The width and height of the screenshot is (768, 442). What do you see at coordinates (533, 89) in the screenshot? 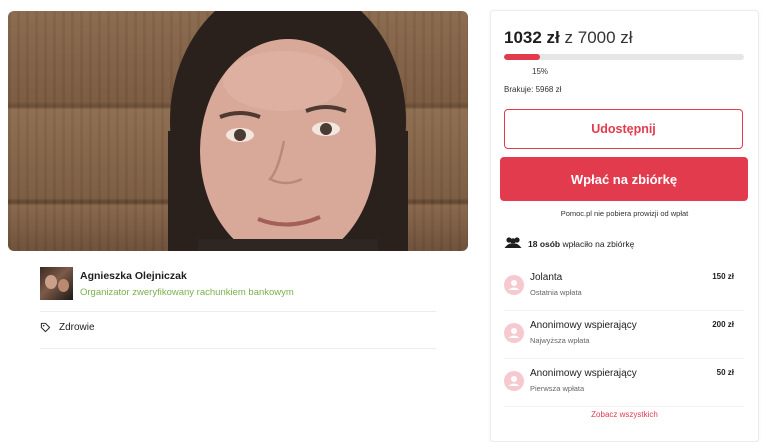
I see `missing-amount: Brakuje: 5968 zł` at bounding box center [533, 89].